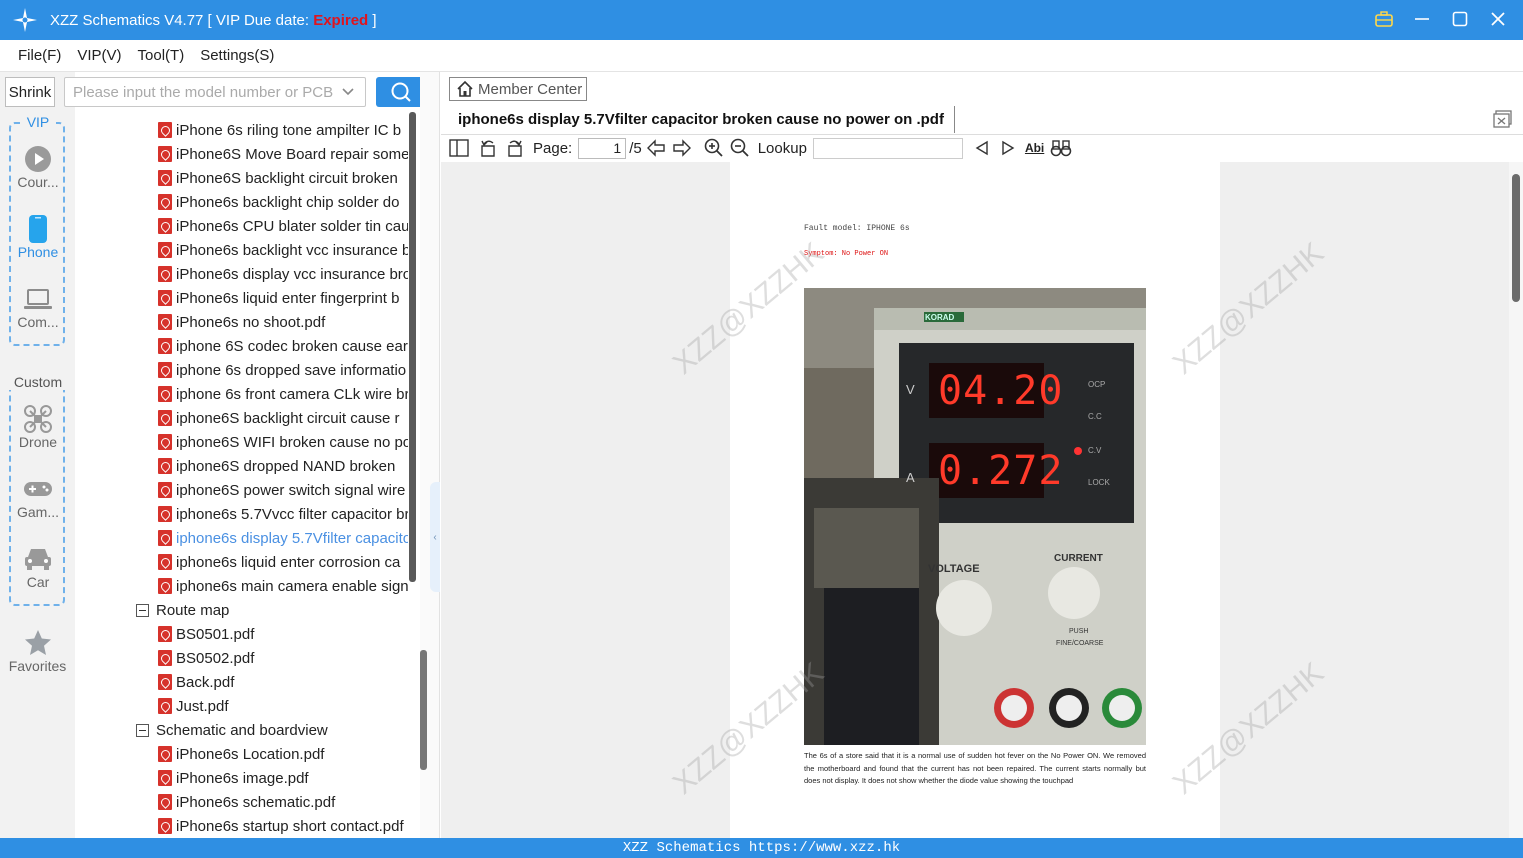 The height and width of the screenshot is (858, 1523). Describe the element at coordinates (1516, 500) in the screenshot. I see `viewer-scrollbar` at that location.